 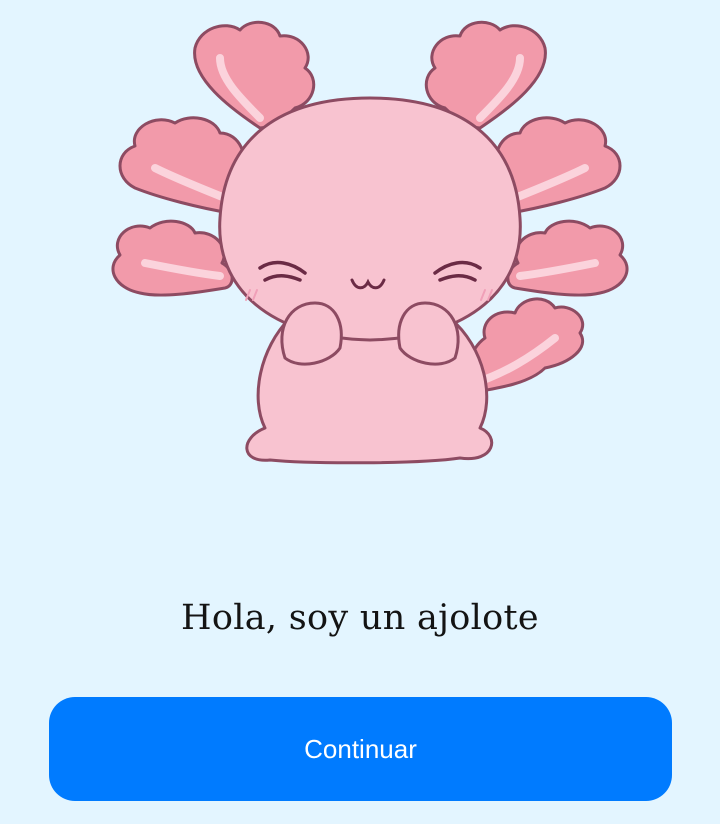 What do you see at coordinates (567, 258) in the screenshot?
I see `gill-right-bottom` at bounding box center [567, 258].